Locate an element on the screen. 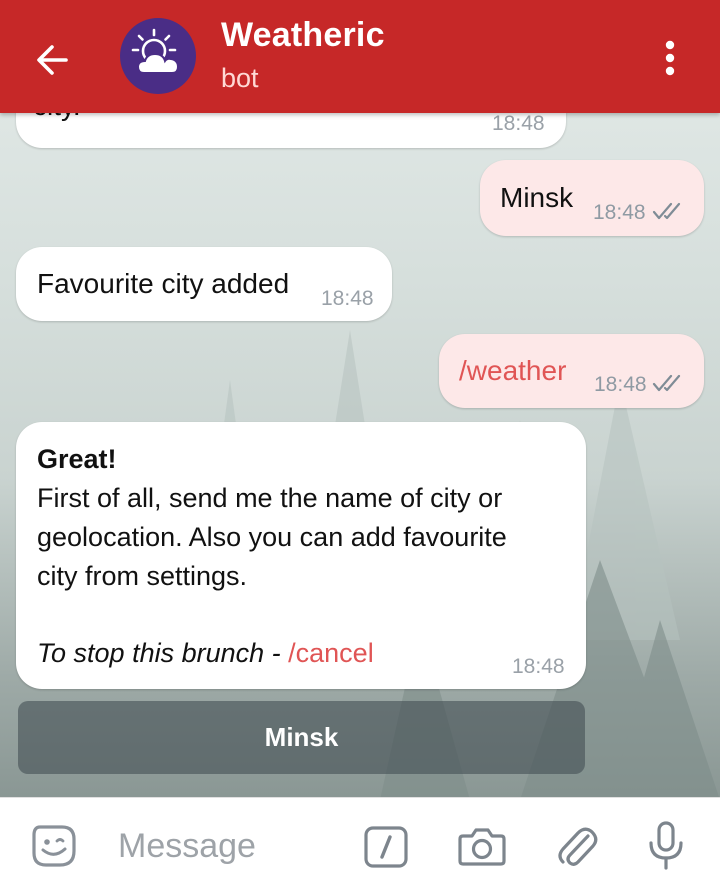 The image size is (720, 889). message-input is located at coordinates (228, 846).